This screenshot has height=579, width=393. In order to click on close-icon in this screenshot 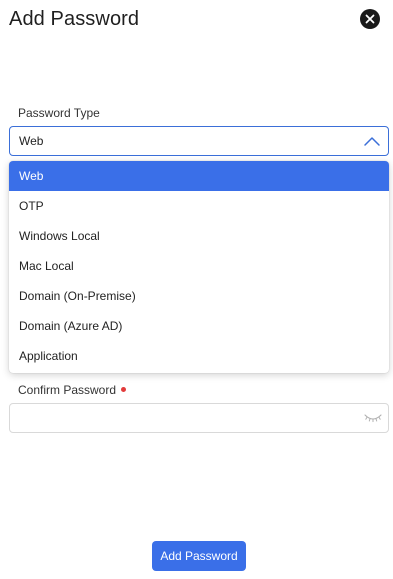, I will do `click(370, 19)`.